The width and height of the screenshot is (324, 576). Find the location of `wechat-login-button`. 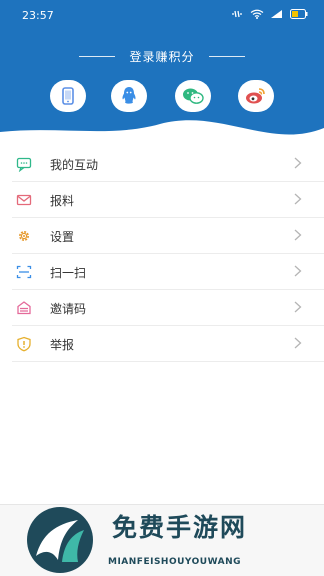

wechat-login-button is located at coordinates (193, 96).